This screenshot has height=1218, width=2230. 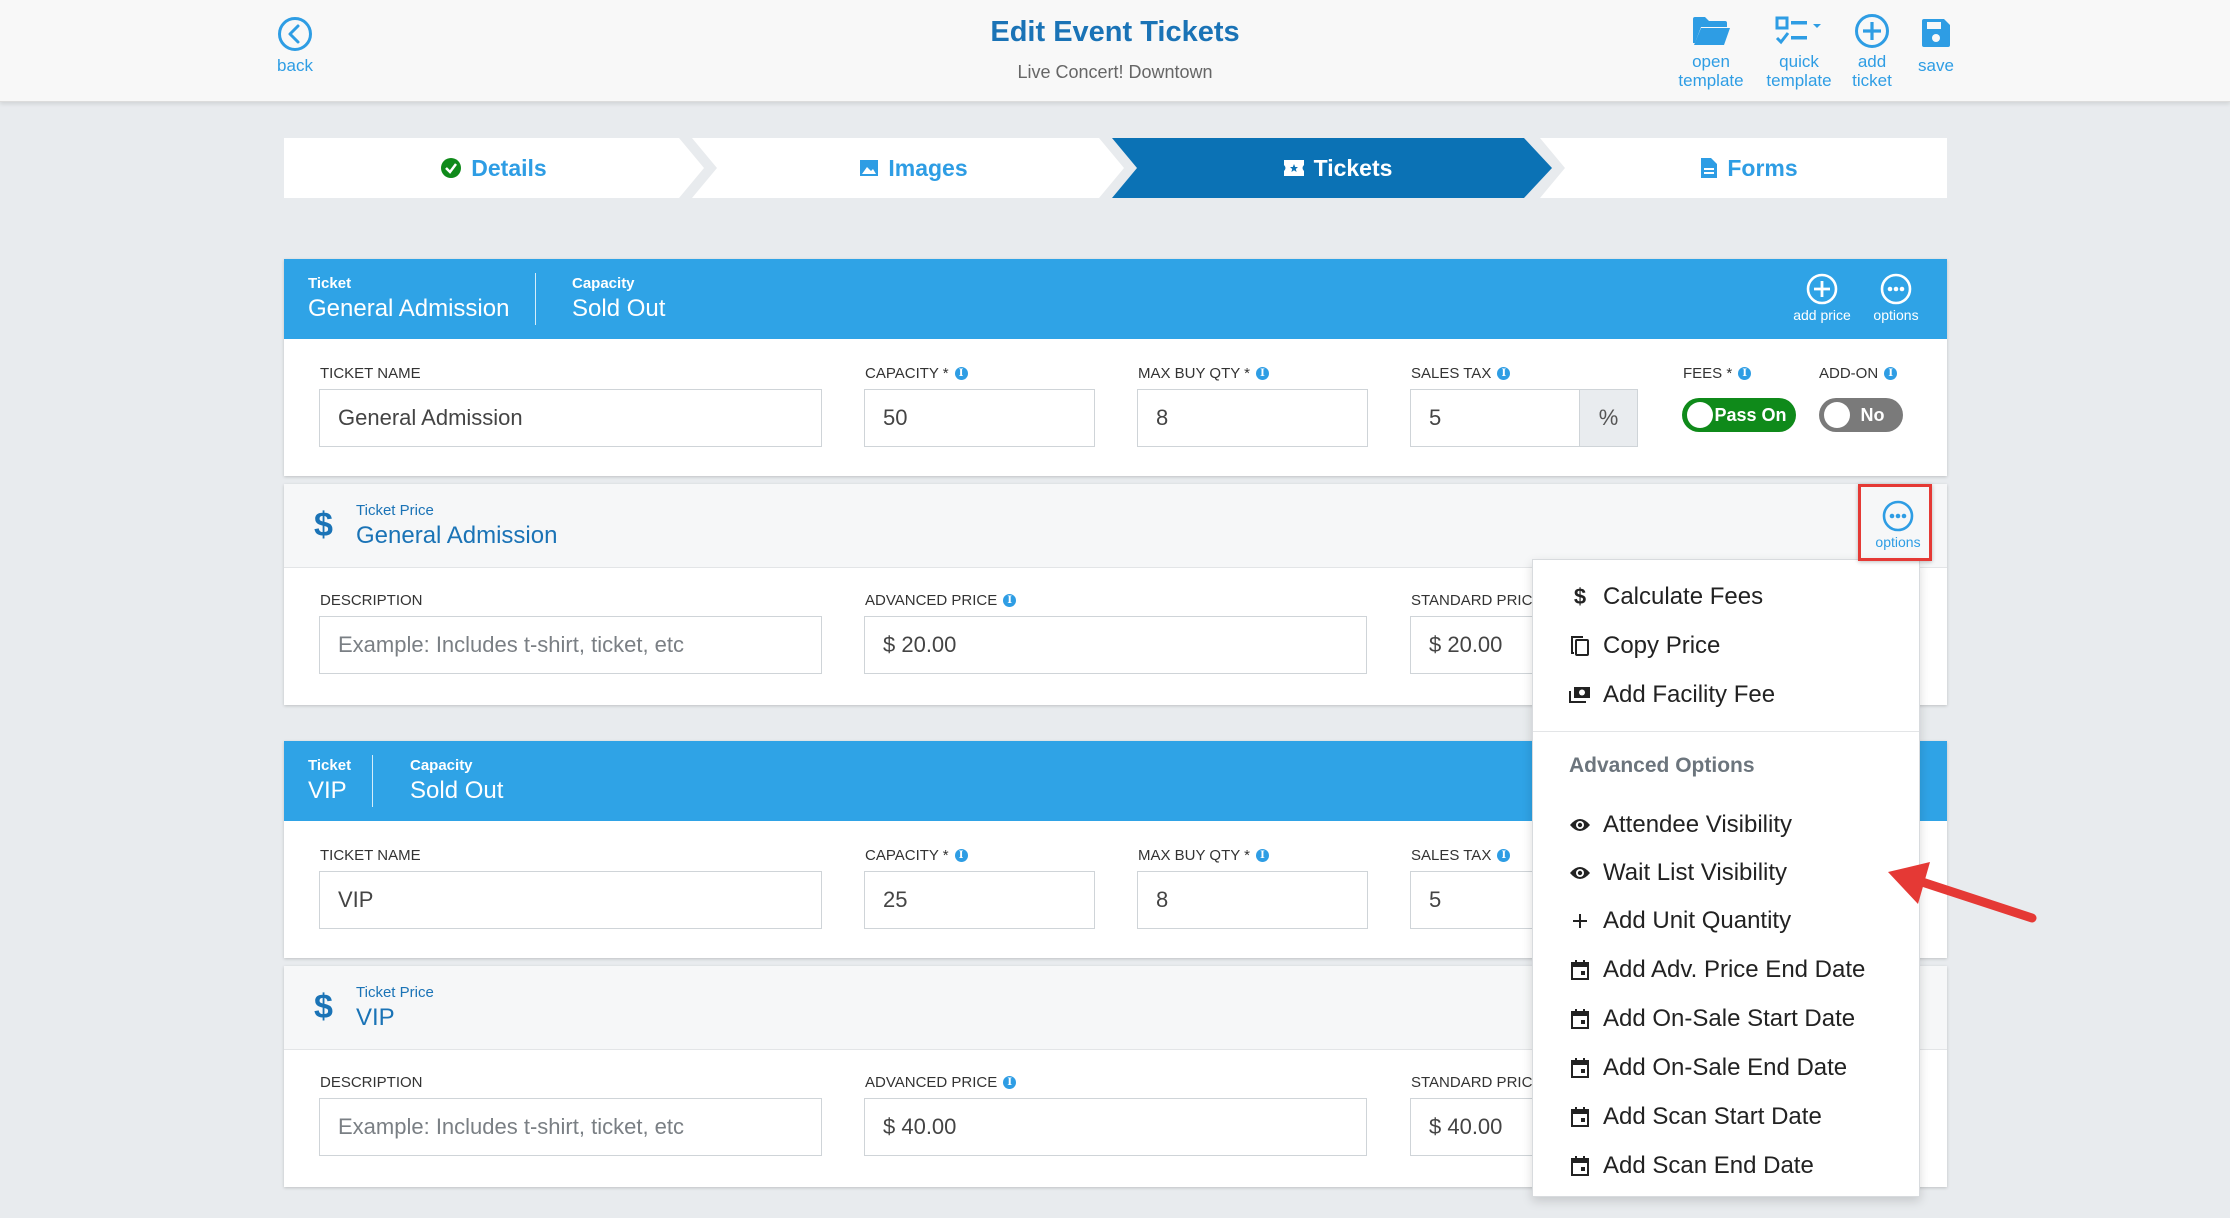 What do you see at coordinates (509, 167) in the screenshot?
I see `step-details-label: Details` at bounding box center [509, 167].